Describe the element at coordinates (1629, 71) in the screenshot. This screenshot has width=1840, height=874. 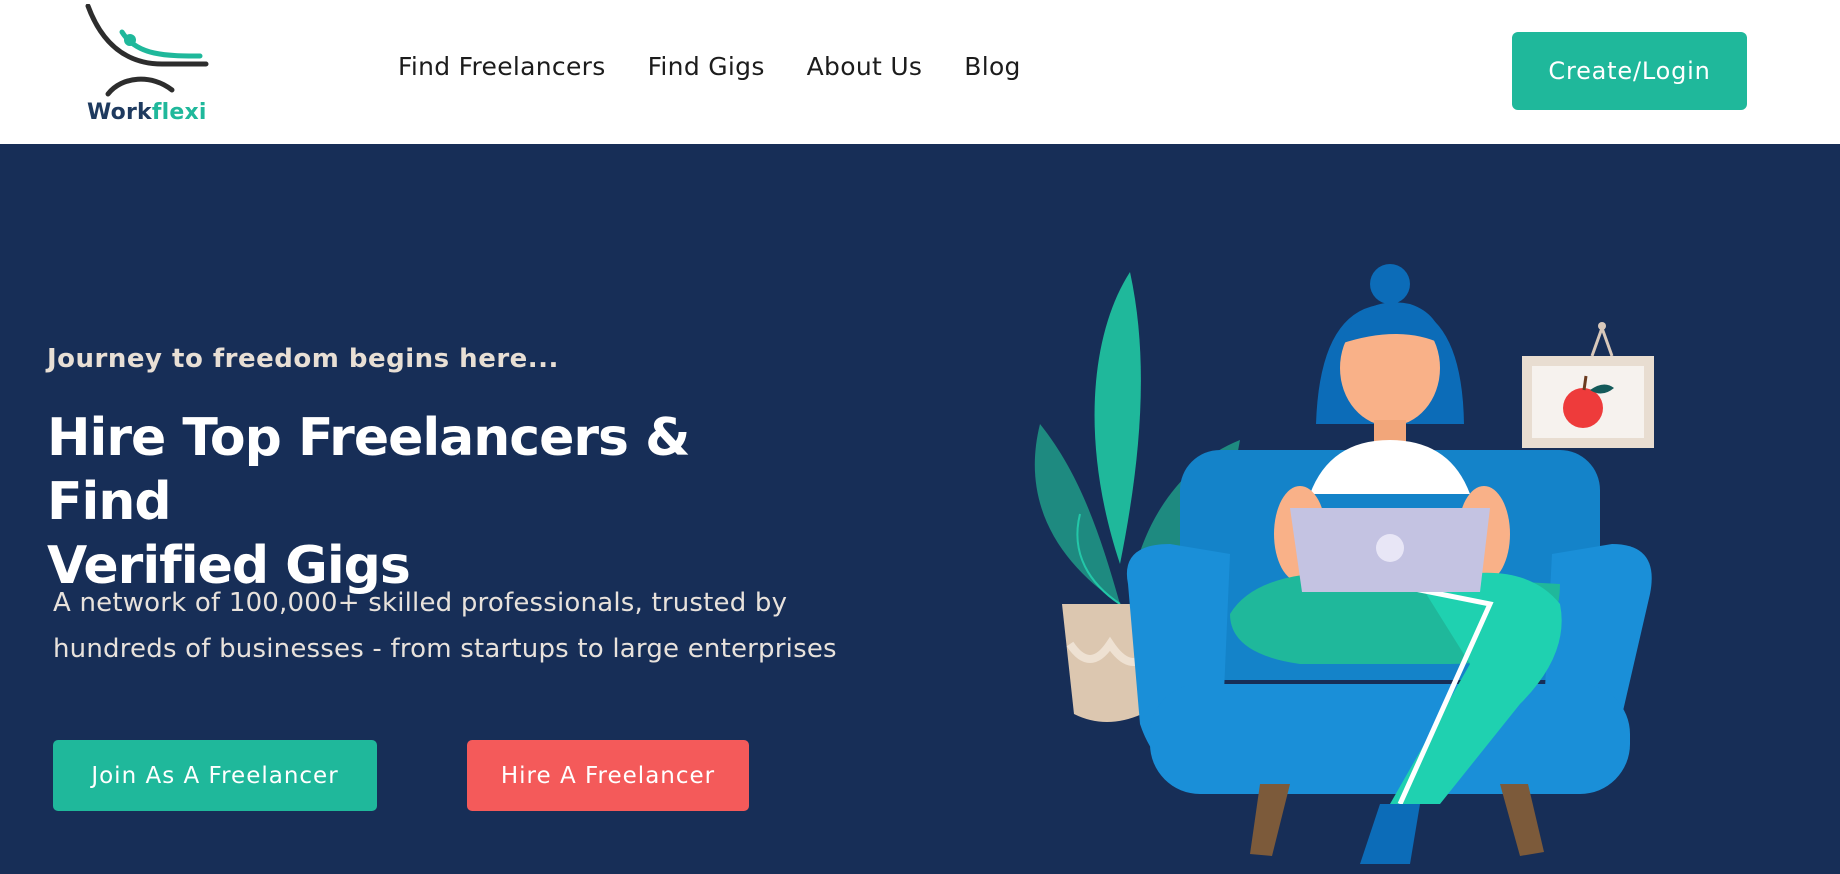
I see `create-login-button: Create/Login` at that location.